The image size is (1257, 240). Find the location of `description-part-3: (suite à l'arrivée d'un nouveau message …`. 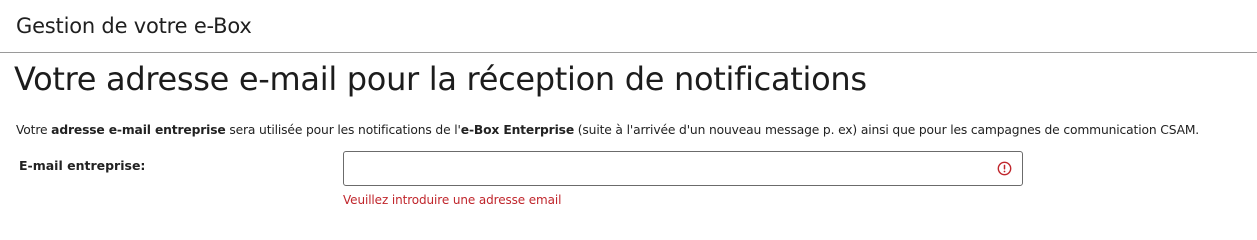

description-part-3: (suite à l'arrivée d'un nouveau message … is located at coordinates (887, 130).